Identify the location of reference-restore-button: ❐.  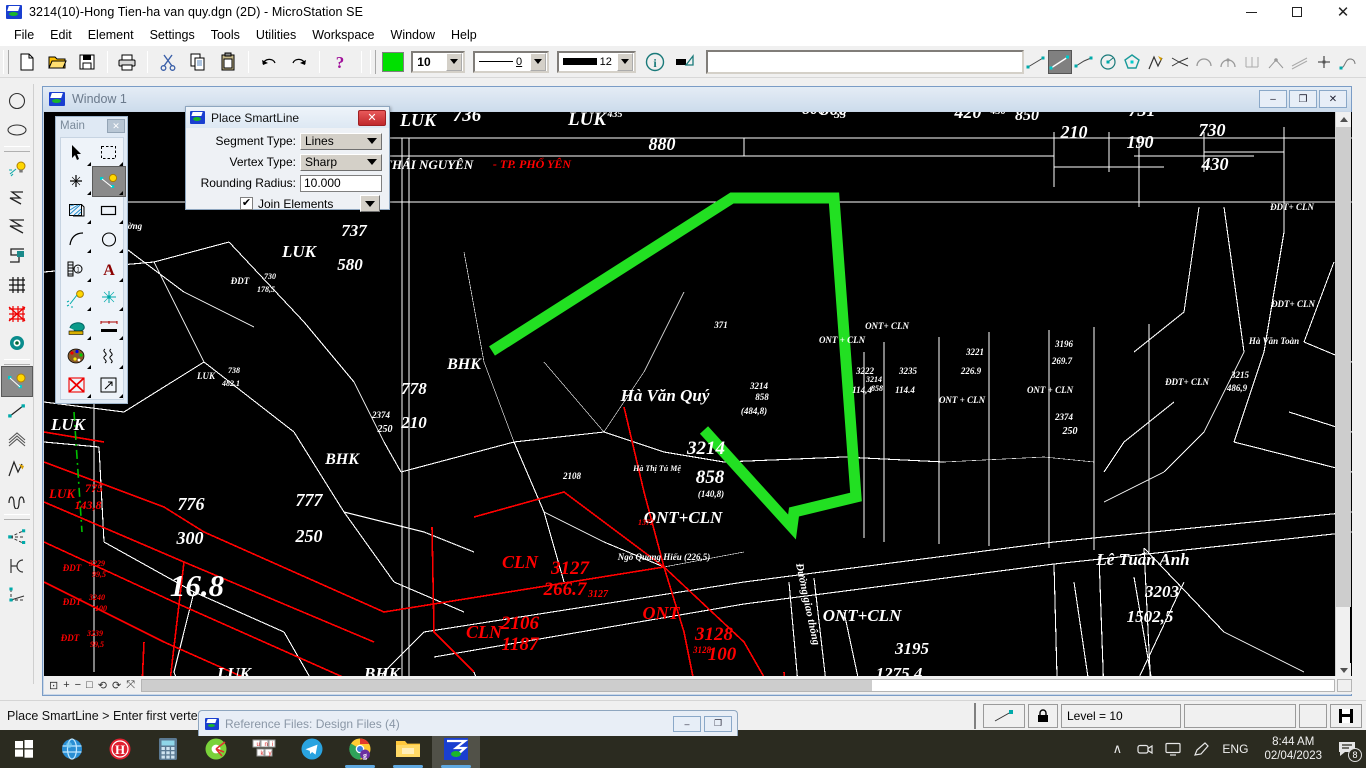
(718, 723).